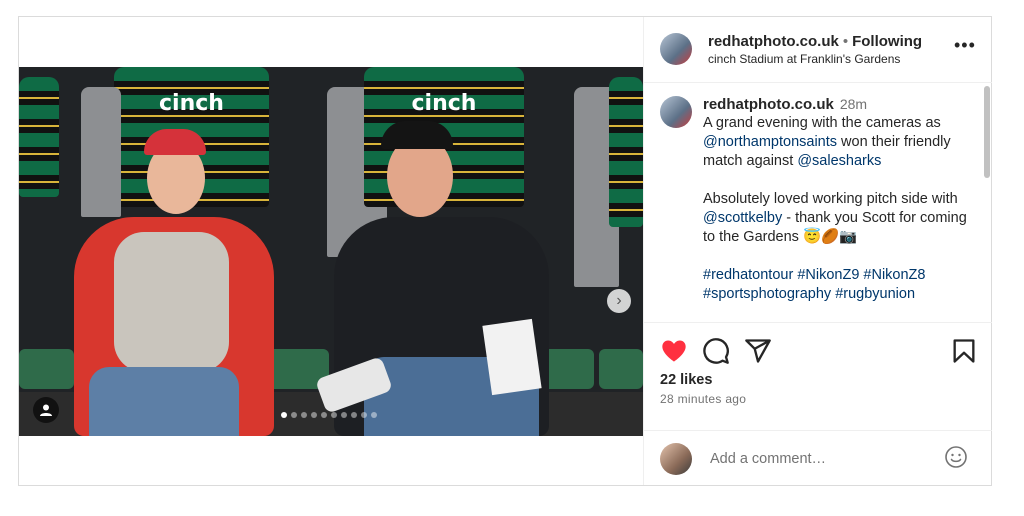 Image resolution: width=1024 pixels, height=516 pixels. I want to click on caption-emojis: 😇🏉📷, so click(830, 237).